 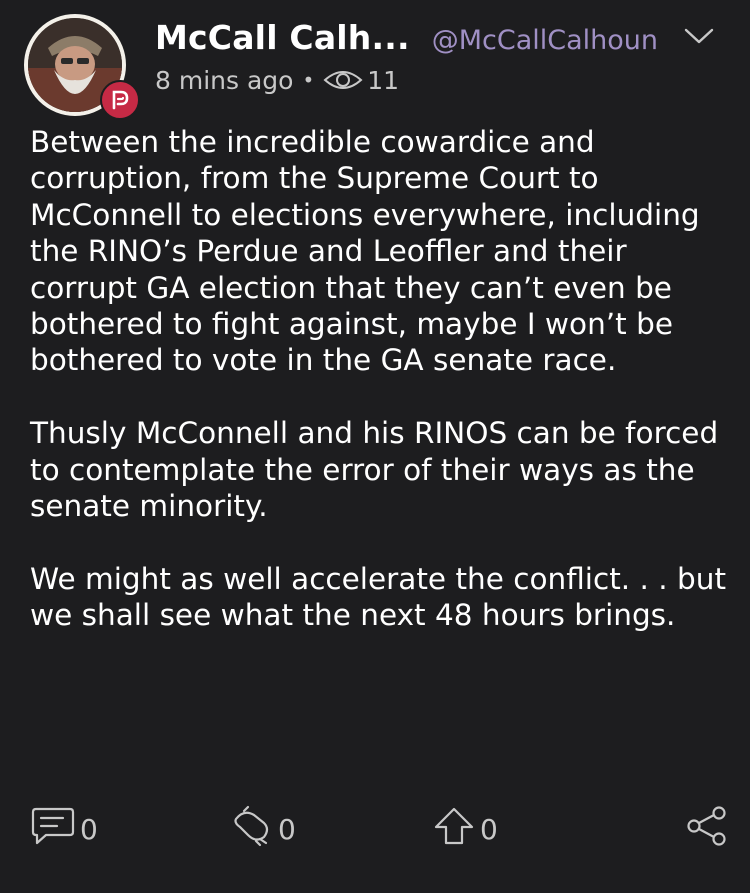 I want to click on echo-icon, so click(x=252, y=829).